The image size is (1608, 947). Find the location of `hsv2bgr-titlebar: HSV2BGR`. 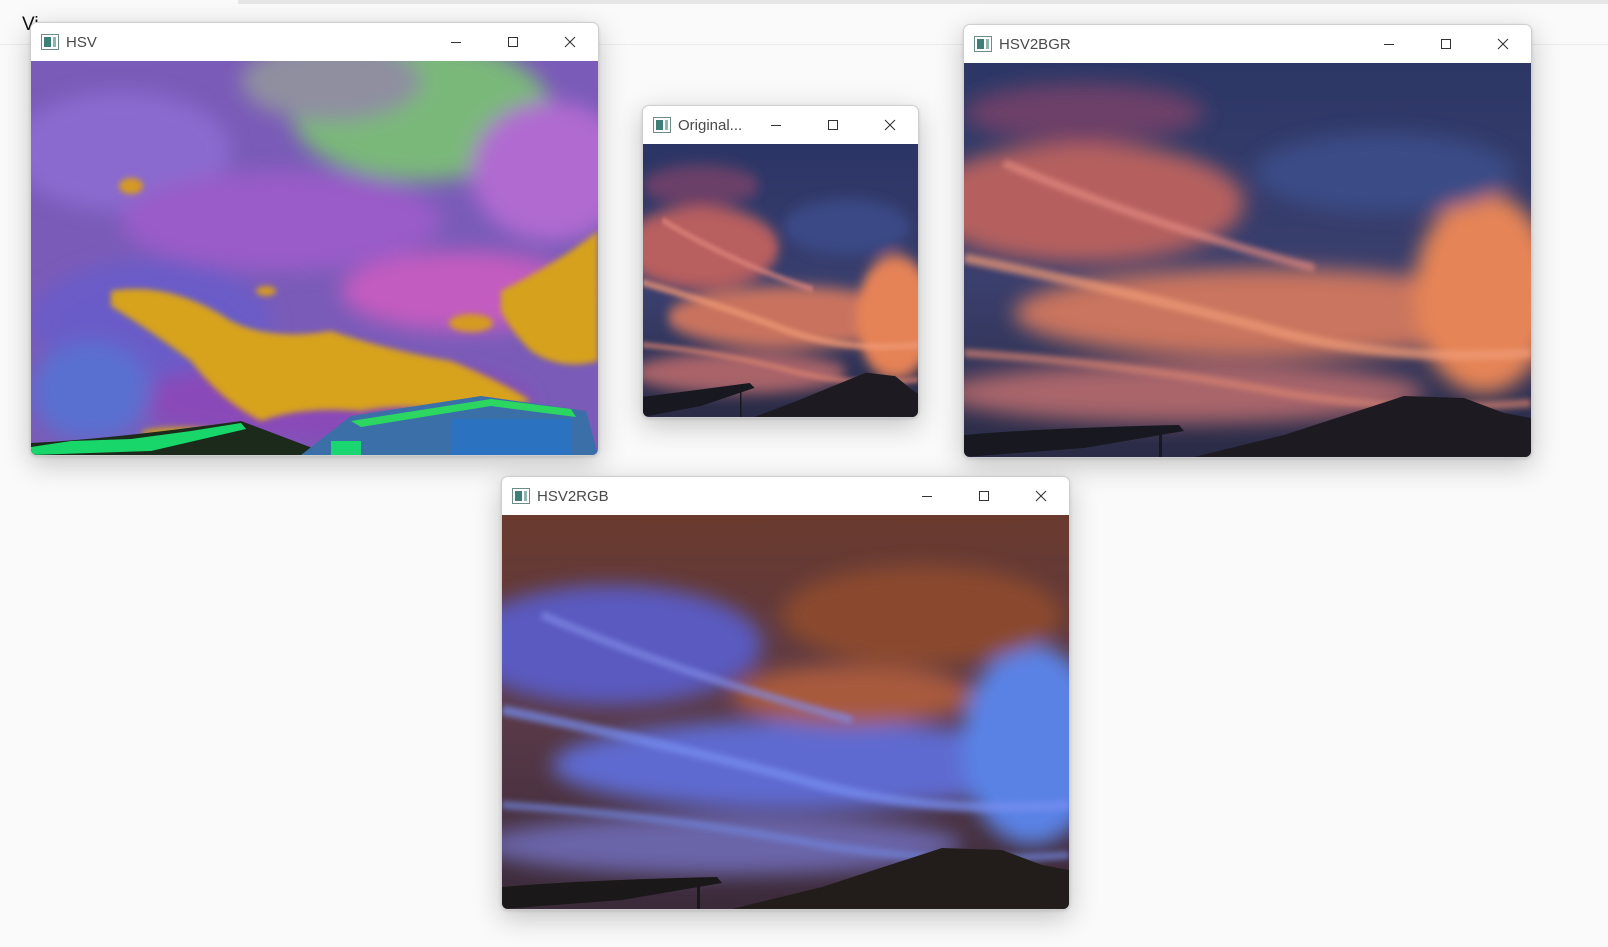

hsv2bgr-titlebar: HSV2BGR is located at coordinates (1247, 44).